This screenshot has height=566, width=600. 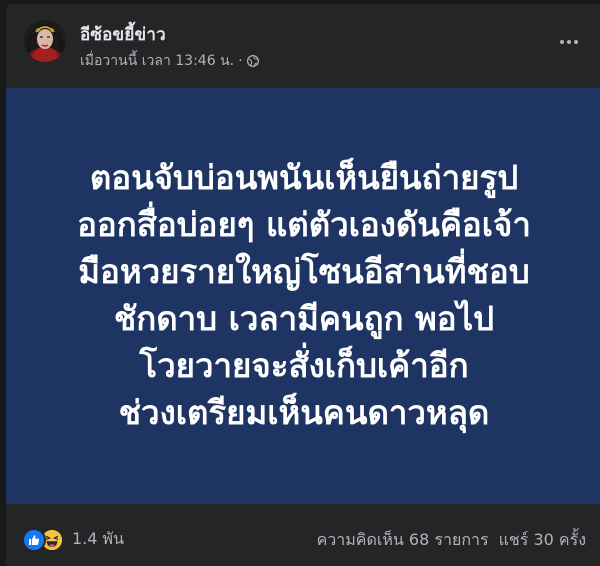 What do you see at coordinates (304, 412) in the screenshot?
I see `post-text-line: ช่วงเตรียมเห็นคนดาวหลุด` at bounding box center [304, 412].